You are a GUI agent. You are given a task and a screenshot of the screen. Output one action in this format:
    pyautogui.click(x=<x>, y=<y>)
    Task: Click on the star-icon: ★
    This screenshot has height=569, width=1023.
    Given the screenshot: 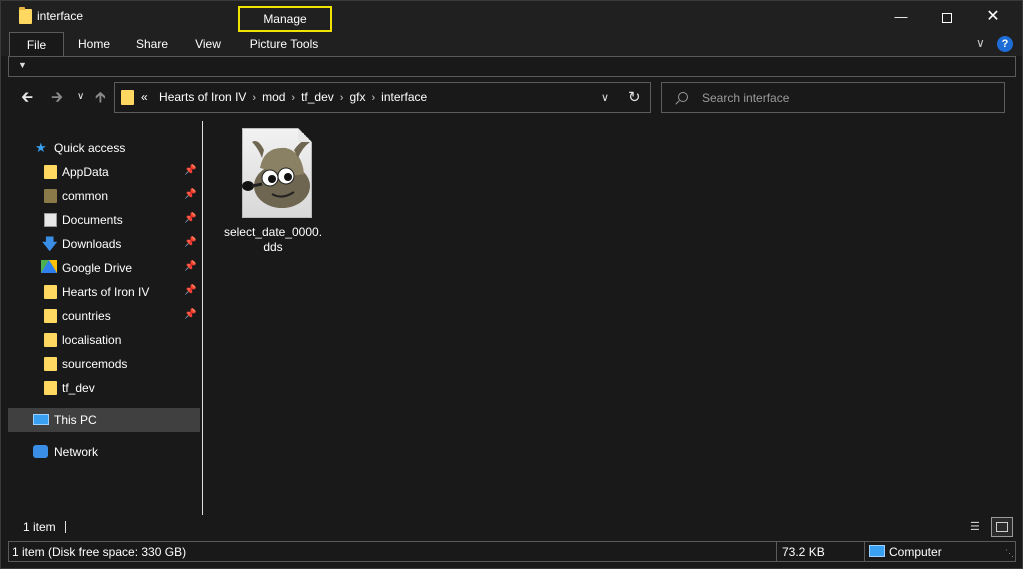 What is the action you would take?
    pyautogui.click(x=41, y=147)
    